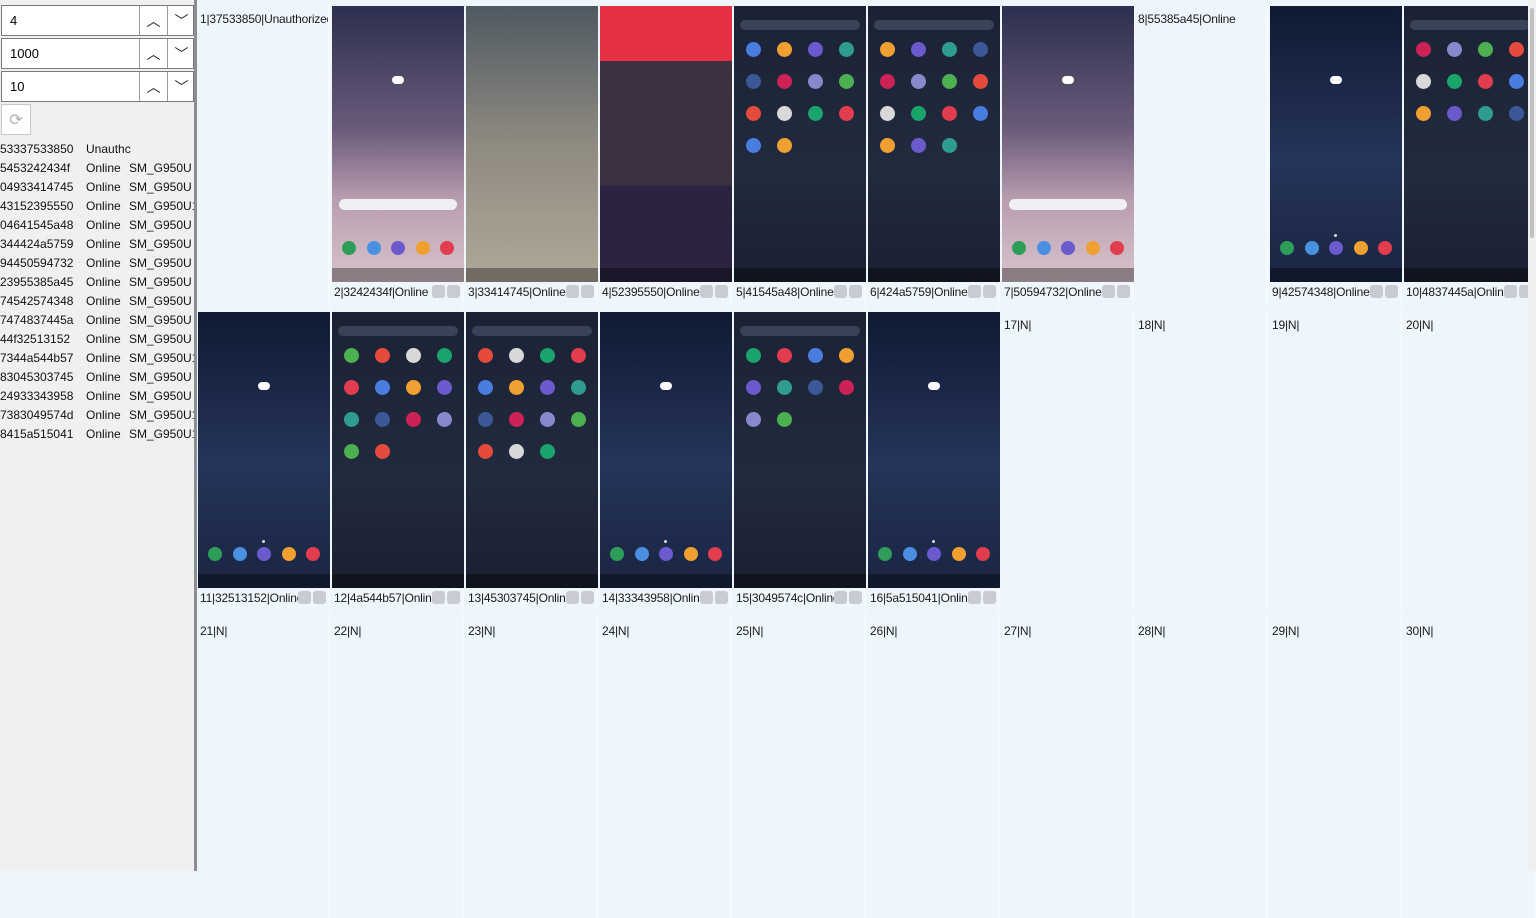 This screenshot has height=918, width=1536. Describe the element at coordinates (97, 320) in the screenshot. I see `device-row: 7474837445a Online SM_G950U` at that location.